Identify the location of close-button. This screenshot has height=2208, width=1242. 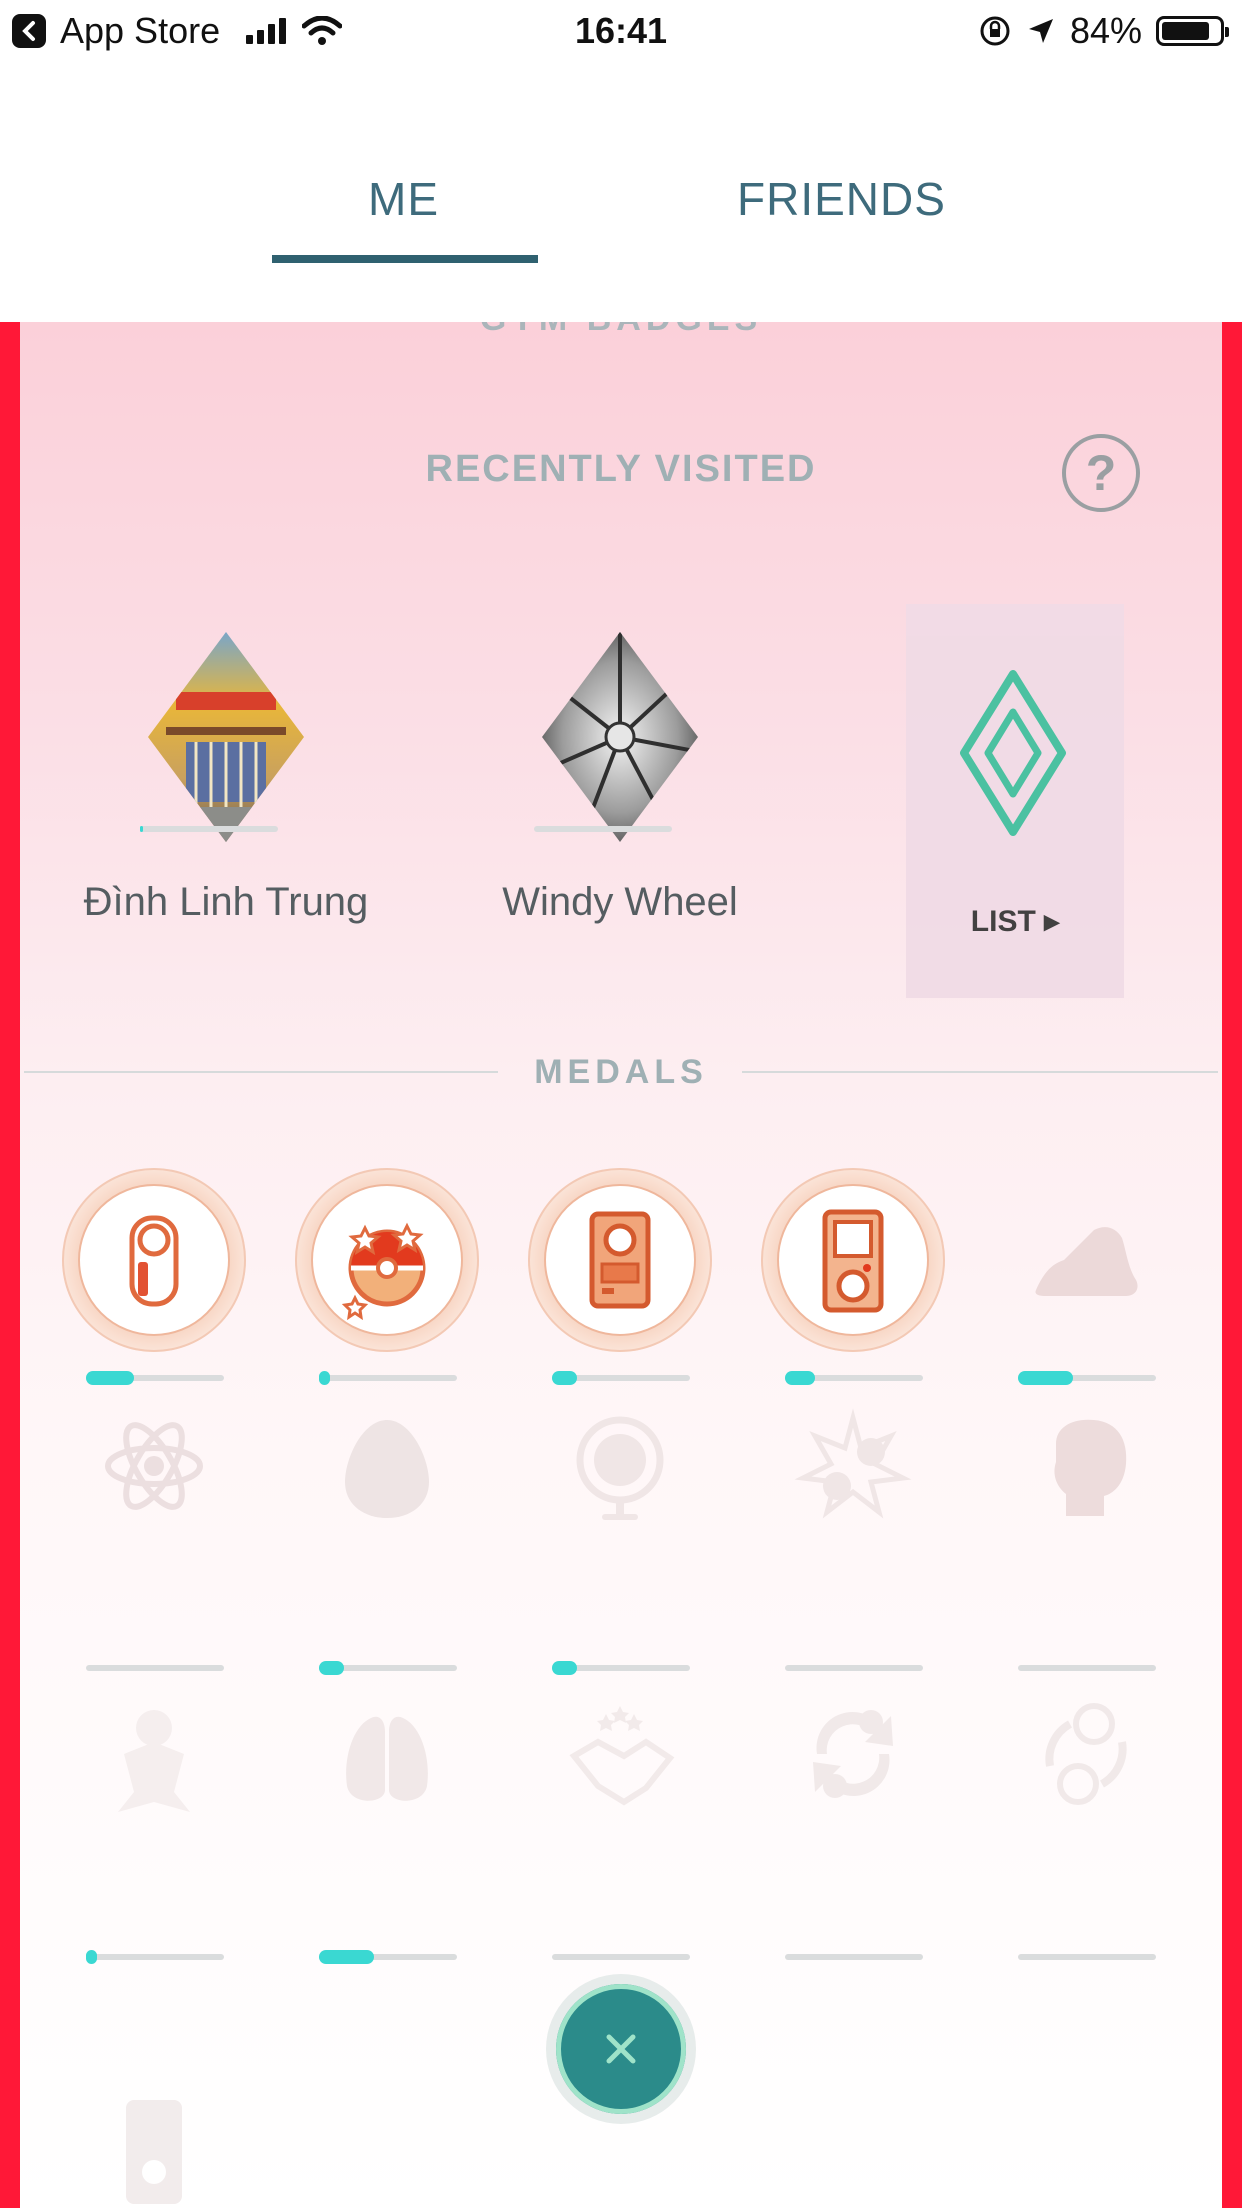
(621, 2049).